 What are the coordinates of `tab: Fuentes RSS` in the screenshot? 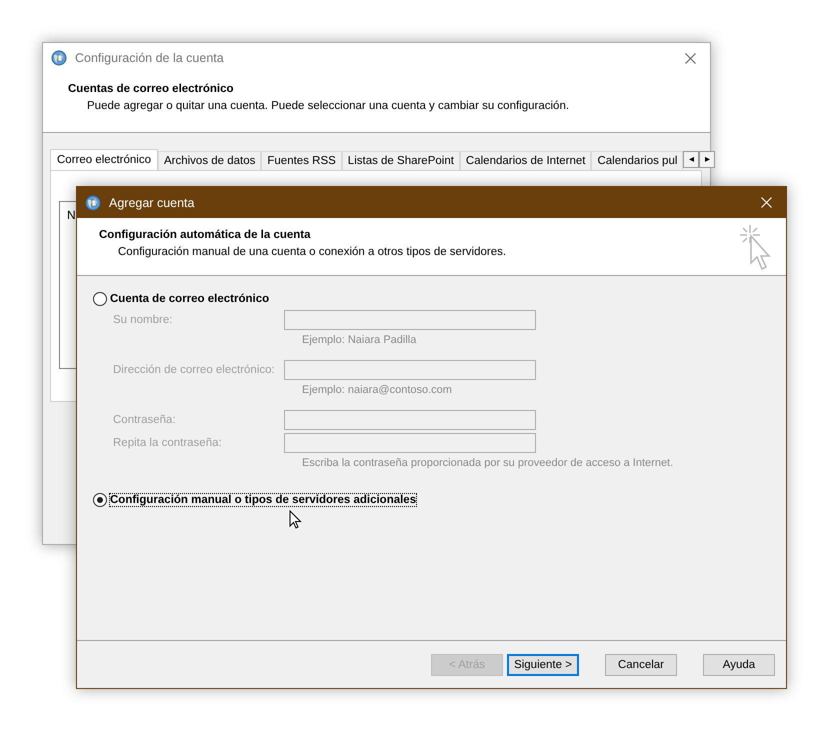 It's located at (301, 160).